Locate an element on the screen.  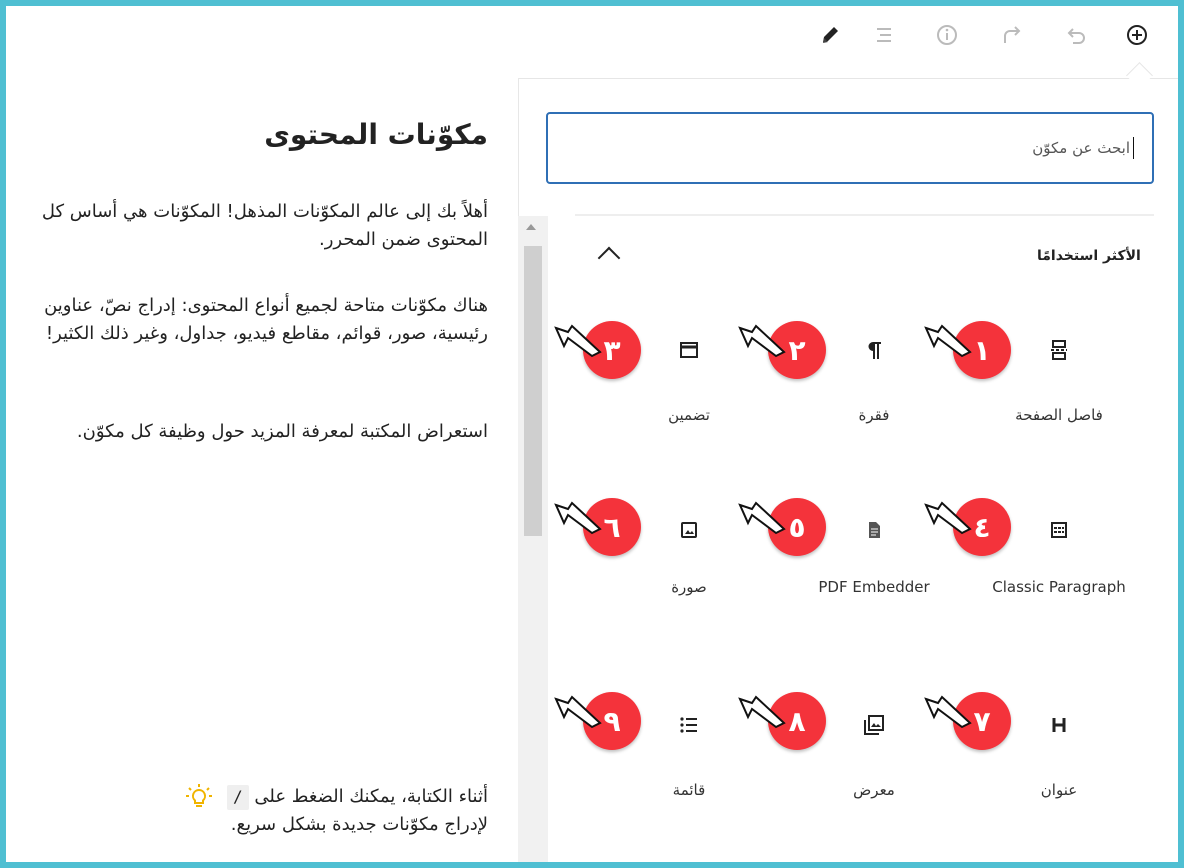
page-break-icon is located at coordinates (1059, 350).